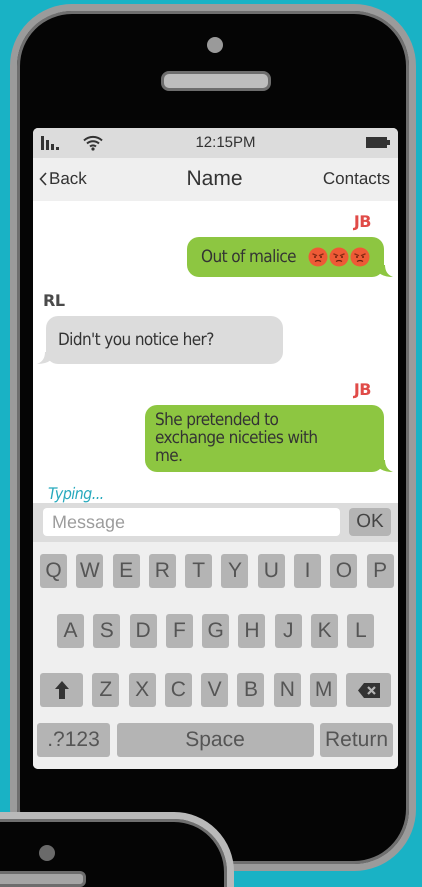 This screenshot has height=887, width=422. I want to click on backspace-key, so click(369, 690).